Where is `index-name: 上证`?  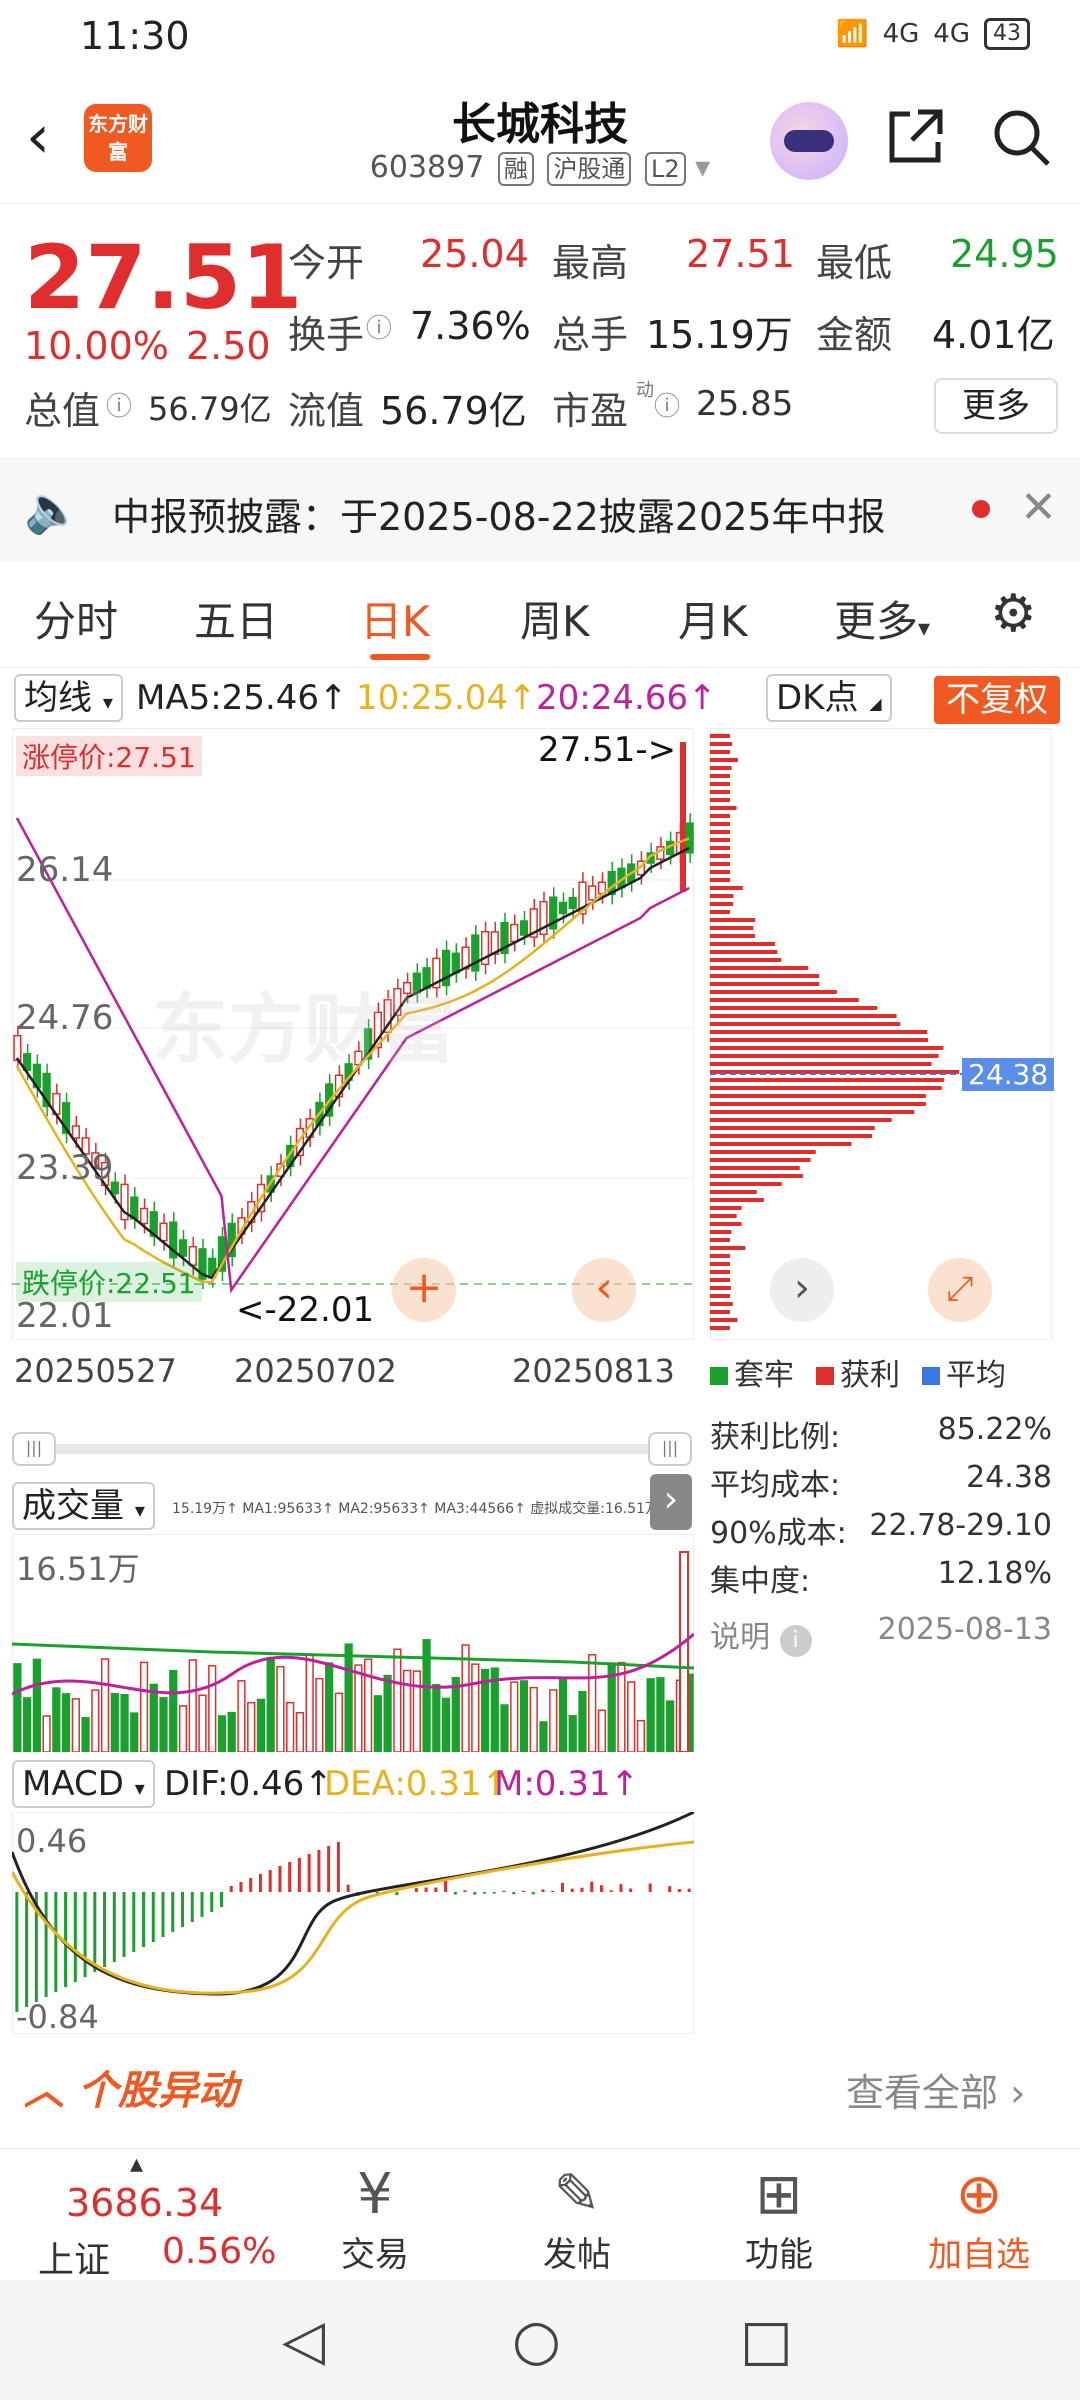
index-name: 上证 is located at coordinates (74, 2257).